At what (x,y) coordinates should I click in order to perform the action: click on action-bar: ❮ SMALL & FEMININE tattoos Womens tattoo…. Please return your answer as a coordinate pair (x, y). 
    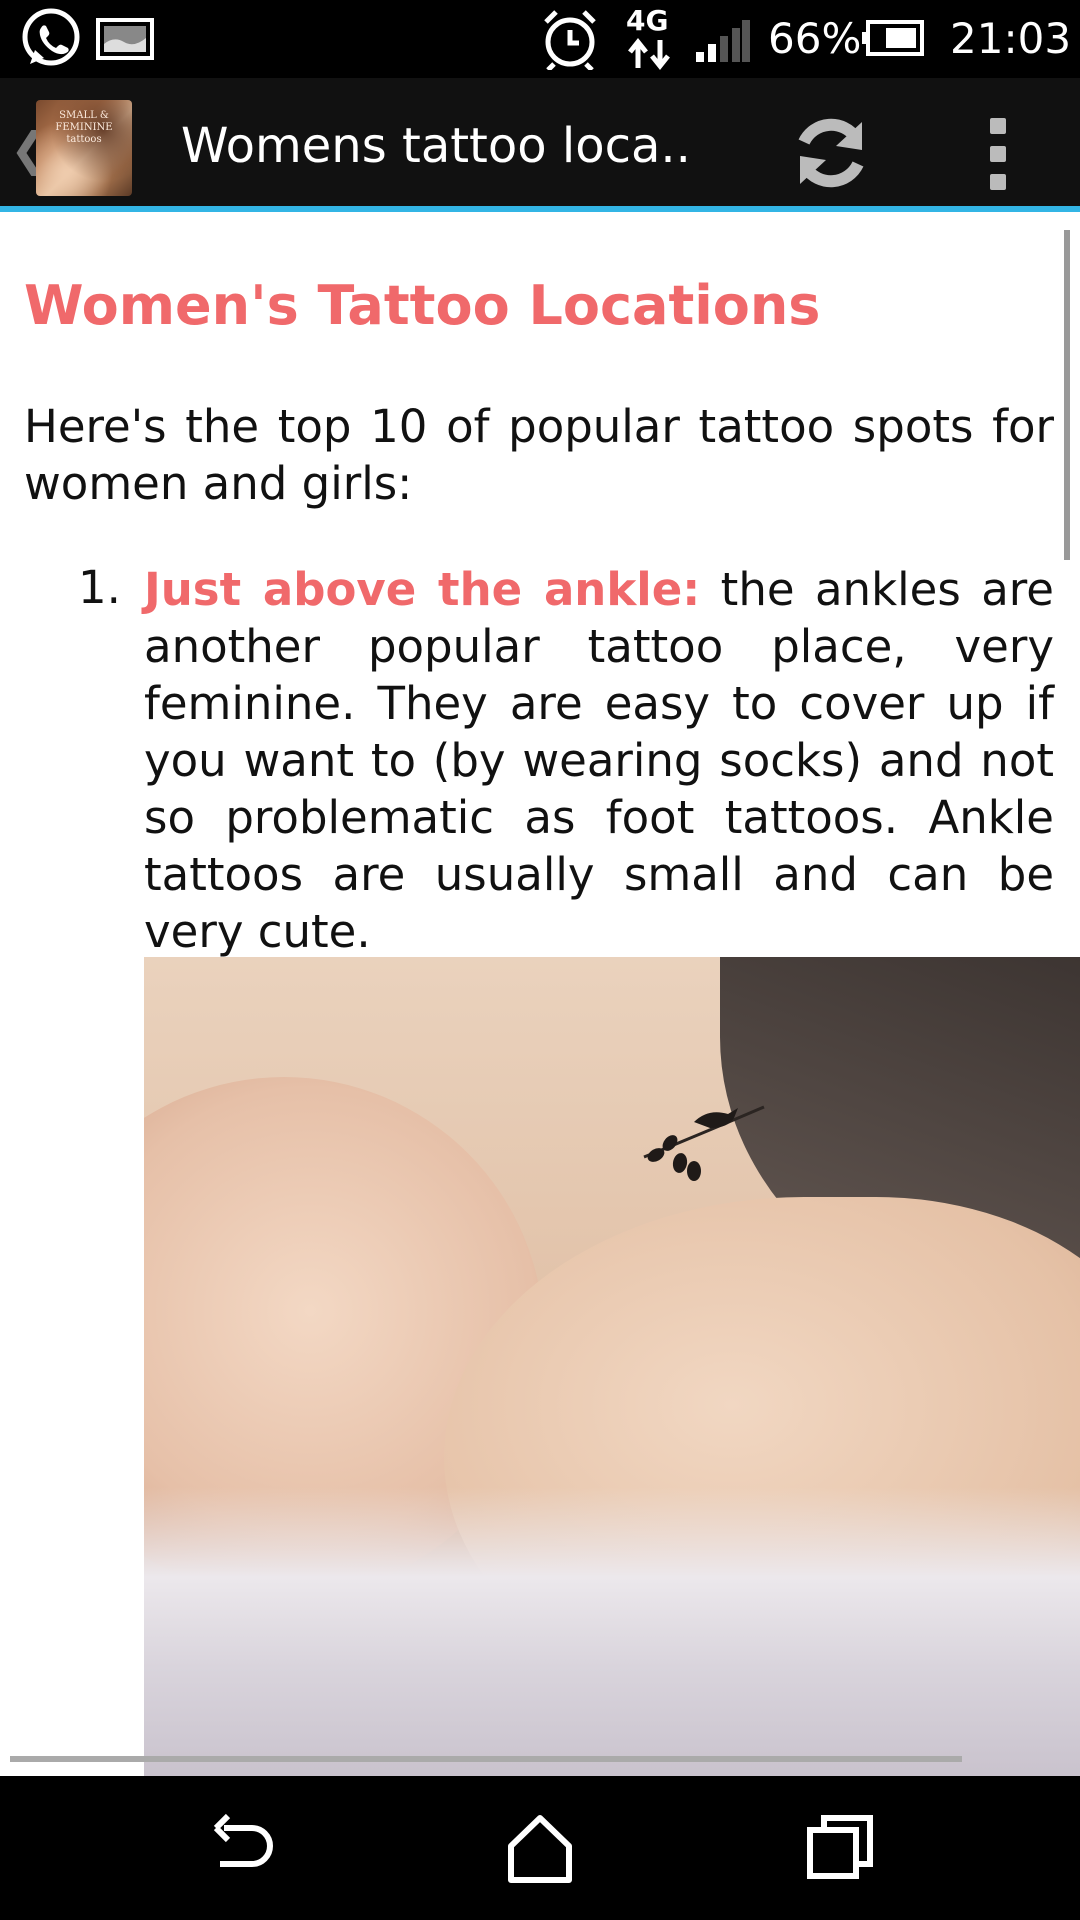
    Looking at the image, I should click on (540, 178).